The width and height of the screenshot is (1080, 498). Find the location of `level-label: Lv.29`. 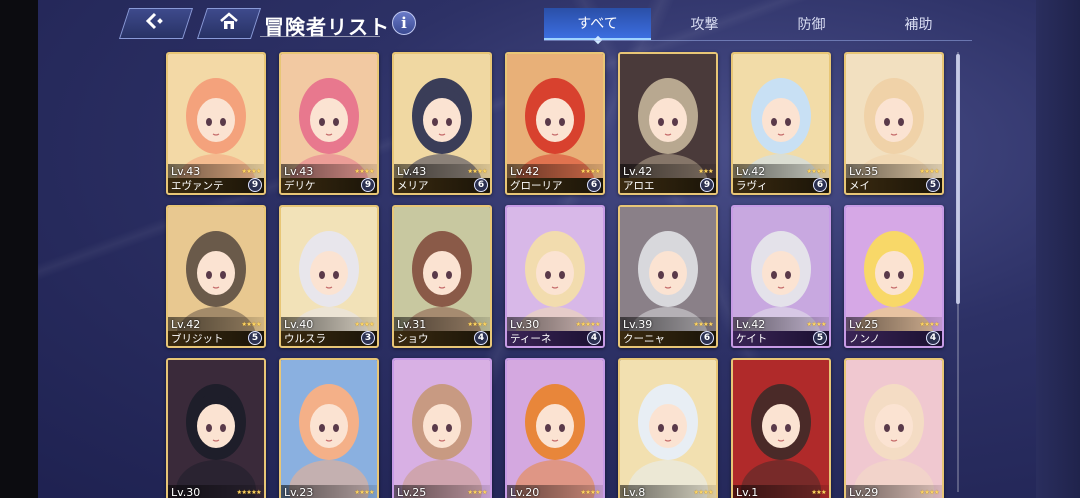

level-label: Lv.29 is located at coordinates (864, 491).